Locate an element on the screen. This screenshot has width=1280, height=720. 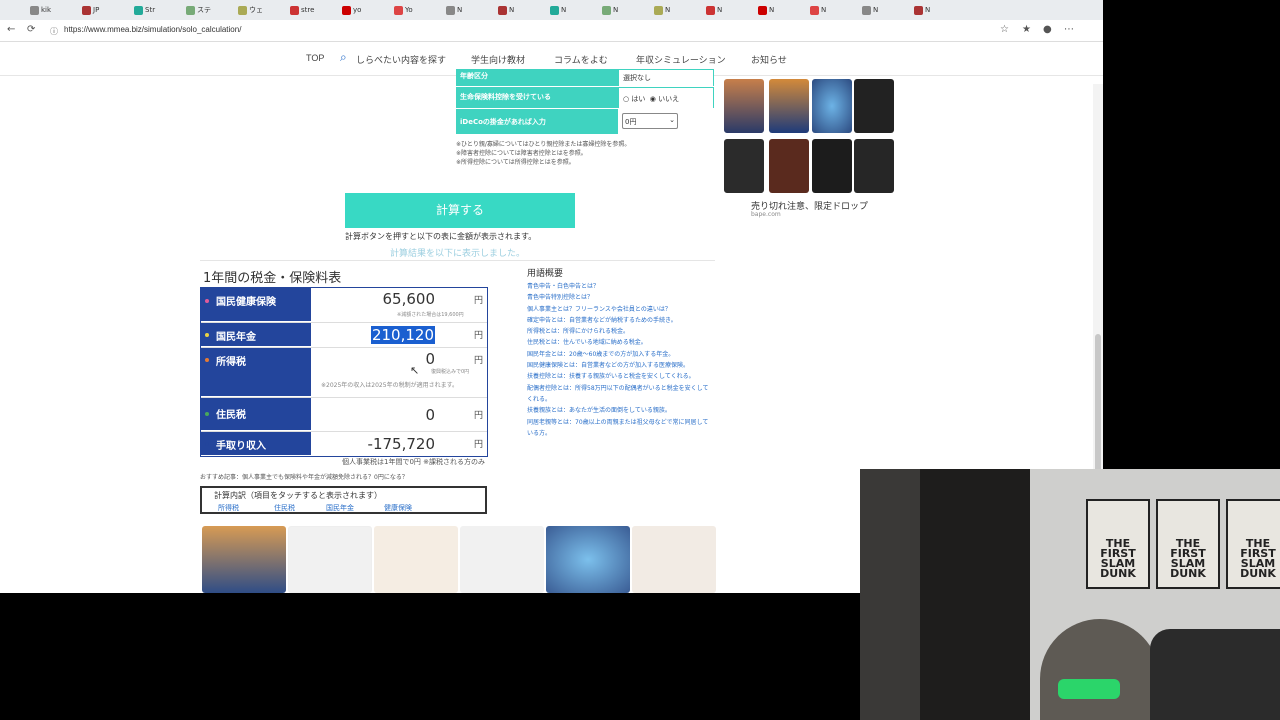
glossary-item: 扶養親族とは：あなたが生活の面倒をしている親族。 is located at coordinates (619, 410).